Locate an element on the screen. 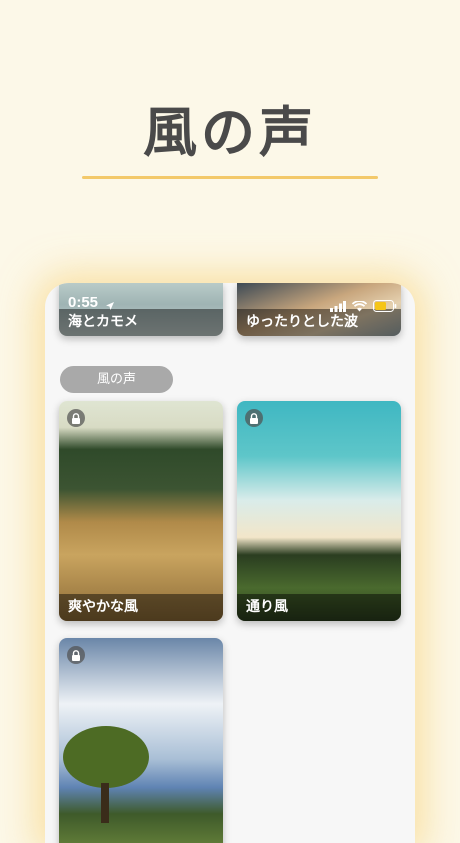 This screenshot has width=460, height=843. status-time: 0:55 is located at coordinates (83, 302).